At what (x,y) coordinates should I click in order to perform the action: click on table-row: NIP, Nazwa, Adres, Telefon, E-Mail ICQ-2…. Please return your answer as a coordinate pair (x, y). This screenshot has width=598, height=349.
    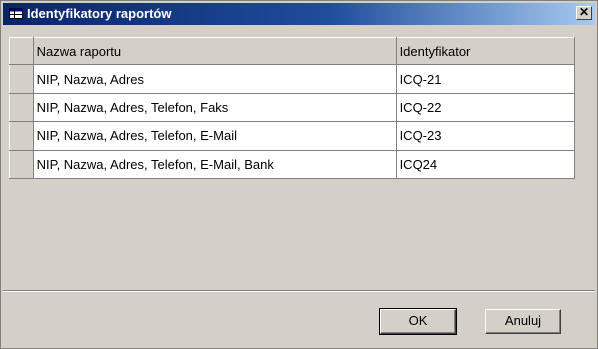
    Looking at the image, I should click on (292, 136).